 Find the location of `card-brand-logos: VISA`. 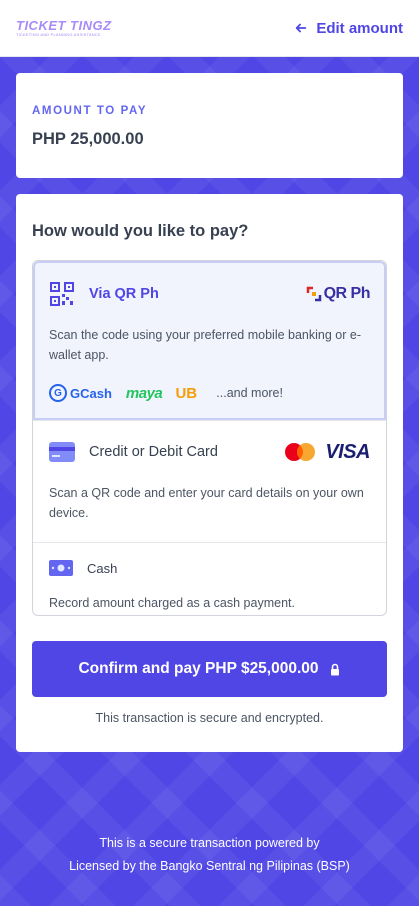

card-brand-logos: VISA is located at coordinates (327, 452).